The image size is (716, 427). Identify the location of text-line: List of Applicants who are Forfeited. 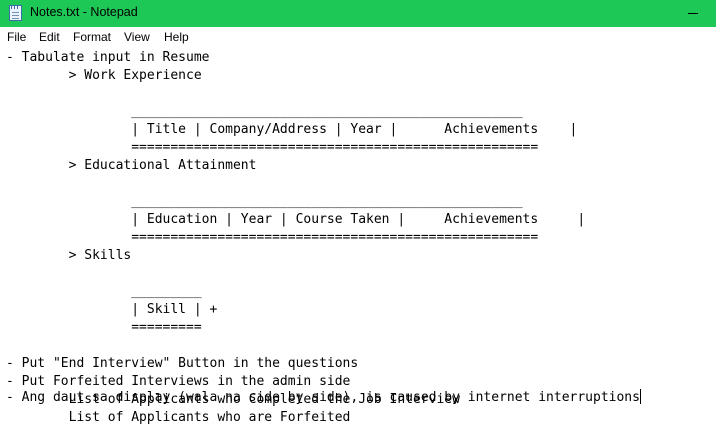
(178, 417).